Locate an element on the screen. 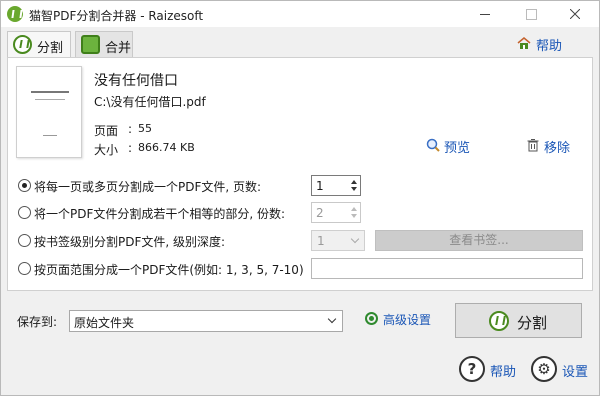 The width and height of the screenshot is (600, 396). preview-label: 预览 is located at coordinates (457, 148).